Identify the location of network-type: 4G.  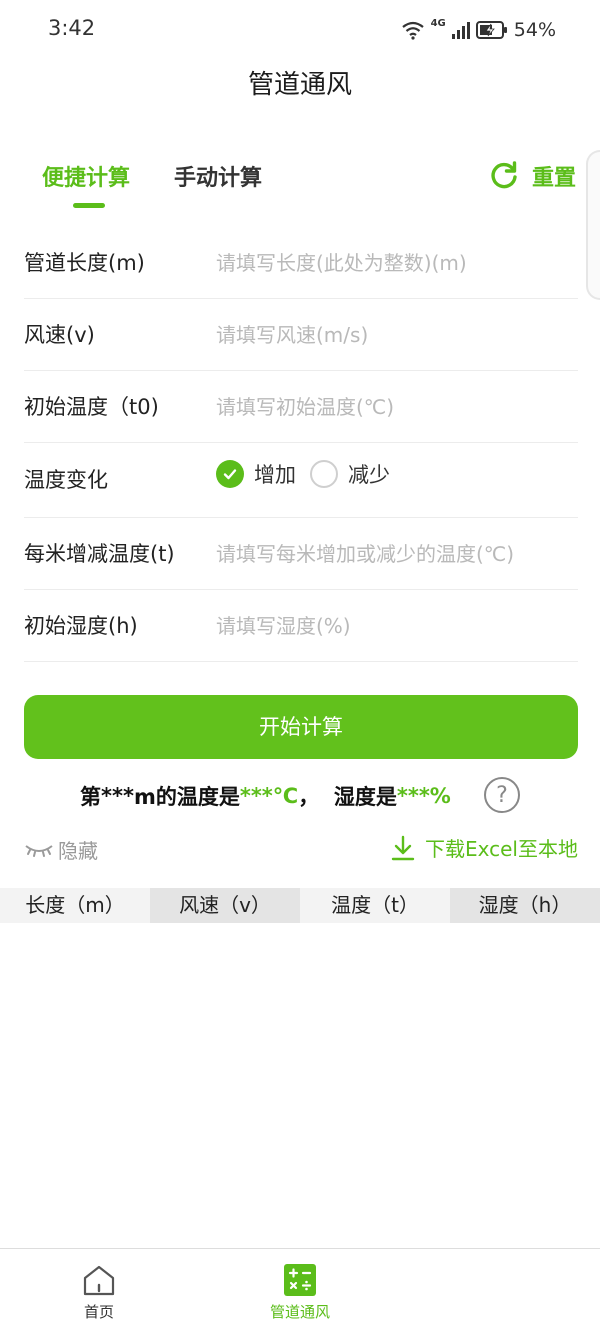
(438, 23).